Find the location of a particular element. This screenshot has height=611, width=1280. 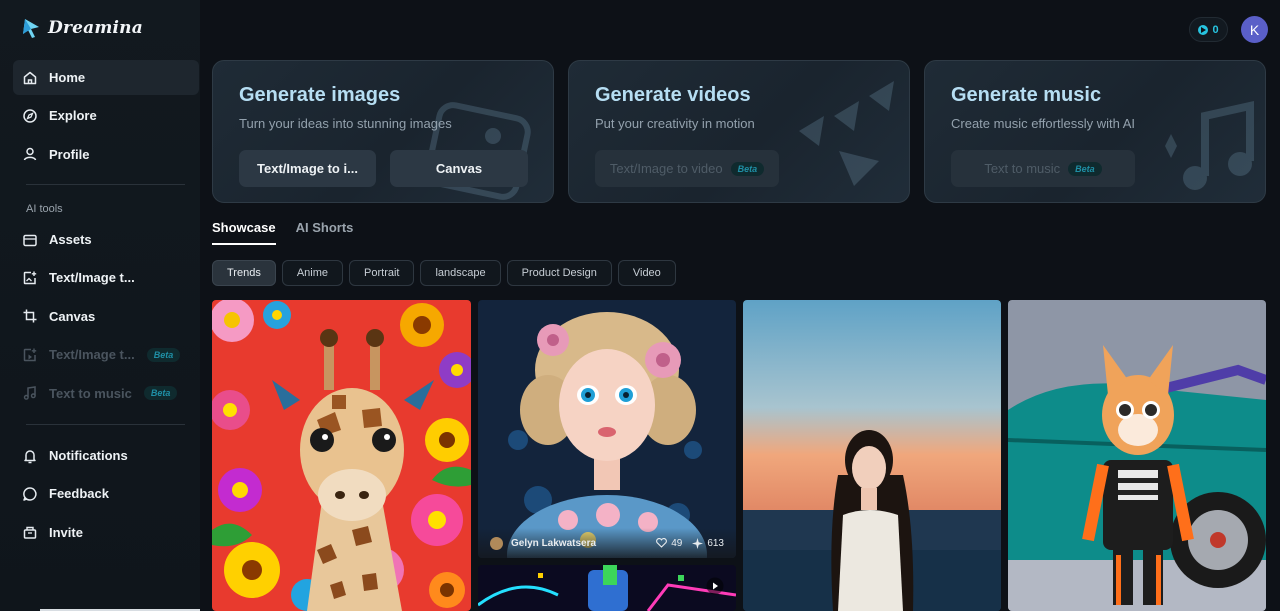

sidebar-item-notifications: Notifications is located at coordinates (106, 455).